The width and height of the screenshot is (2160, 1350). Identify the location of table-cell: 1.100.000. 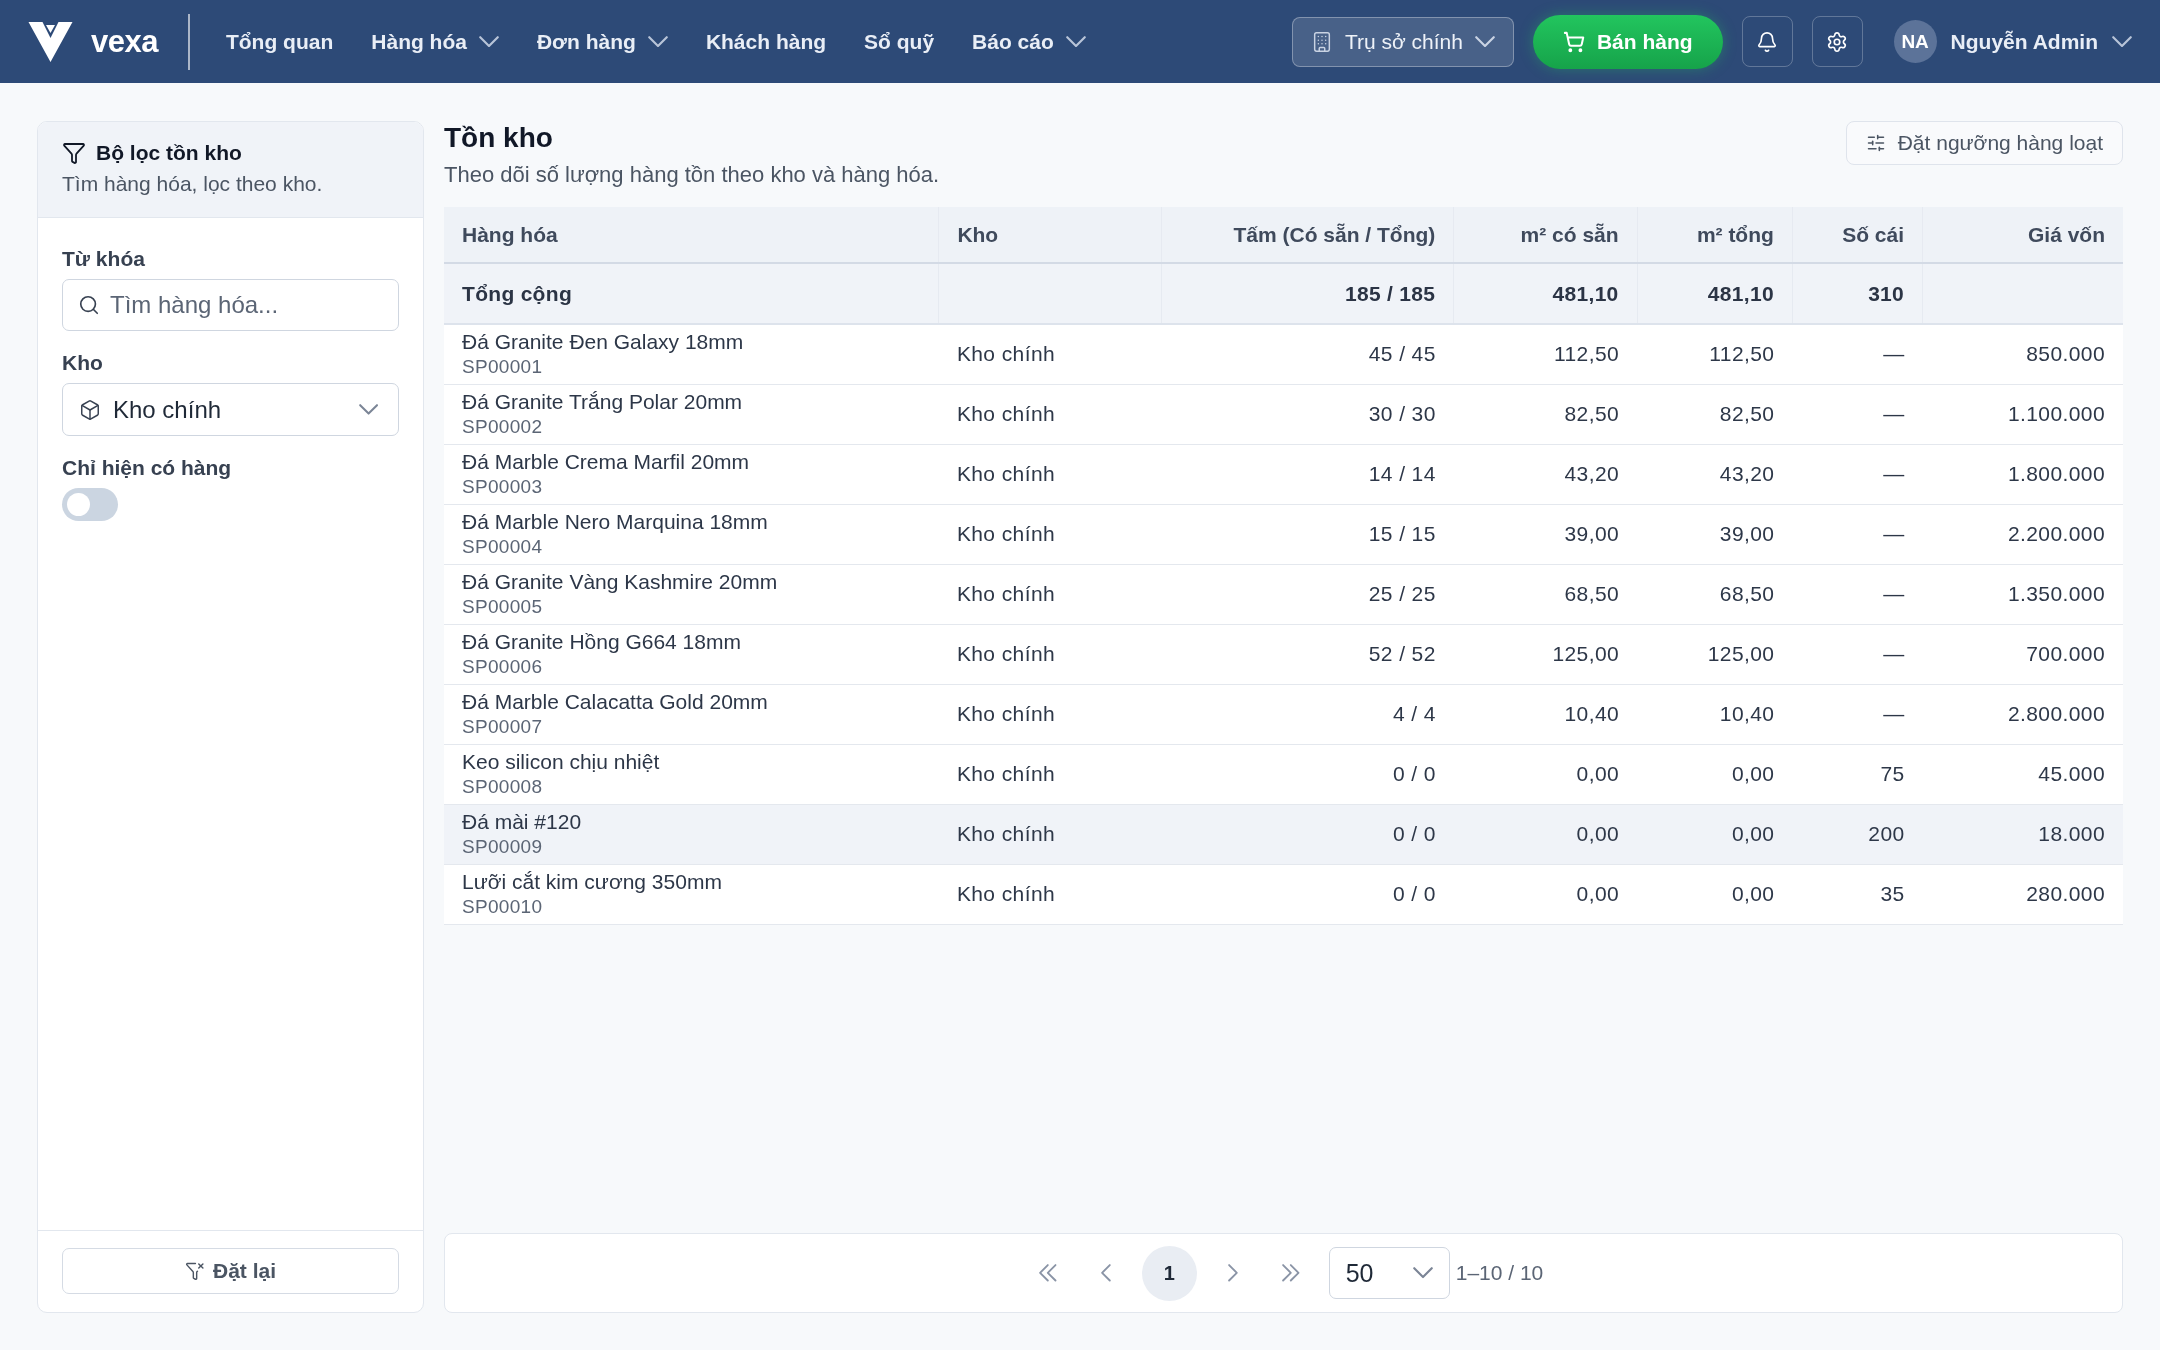
(2022, 414).